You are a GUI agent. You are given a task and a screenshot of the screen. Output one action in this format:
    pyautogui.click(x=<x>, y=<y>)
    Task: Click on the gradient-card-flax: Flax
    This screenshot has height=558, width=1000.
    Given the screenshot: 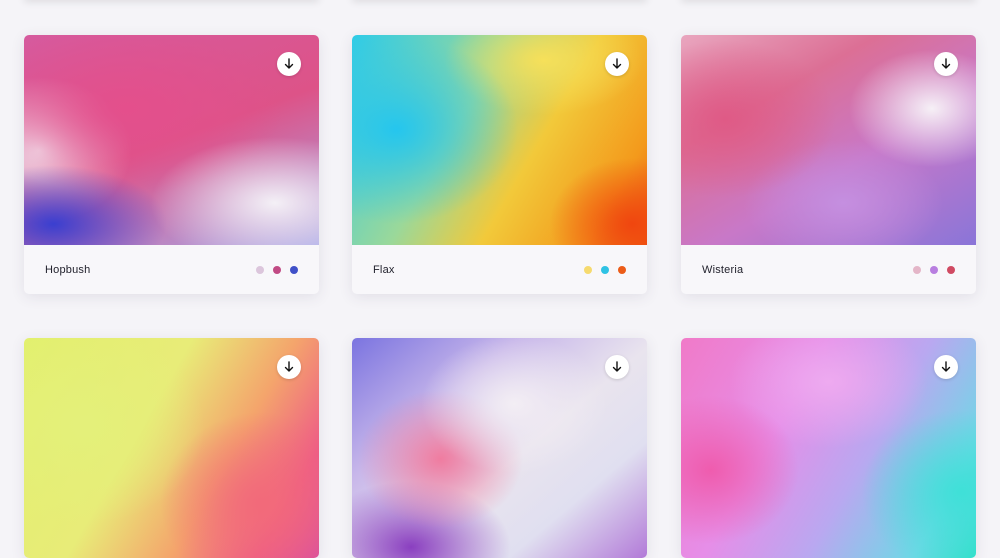 What is the action you would take?
    pyautogui.click(x=499, y=164)
    